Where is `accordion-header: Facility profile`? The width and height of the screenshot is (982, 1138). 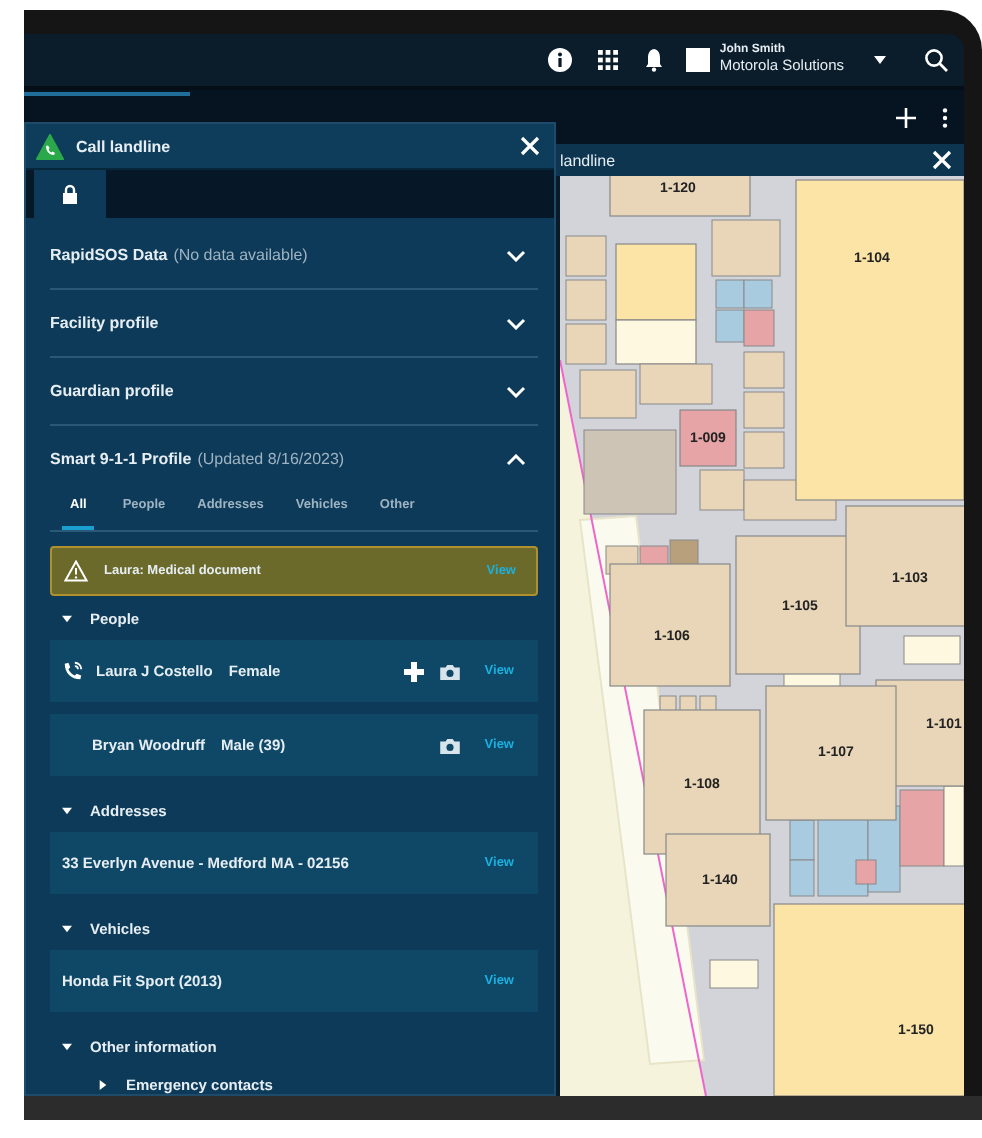
accordion-header: Facility profile is located at coordinates (294, 324).